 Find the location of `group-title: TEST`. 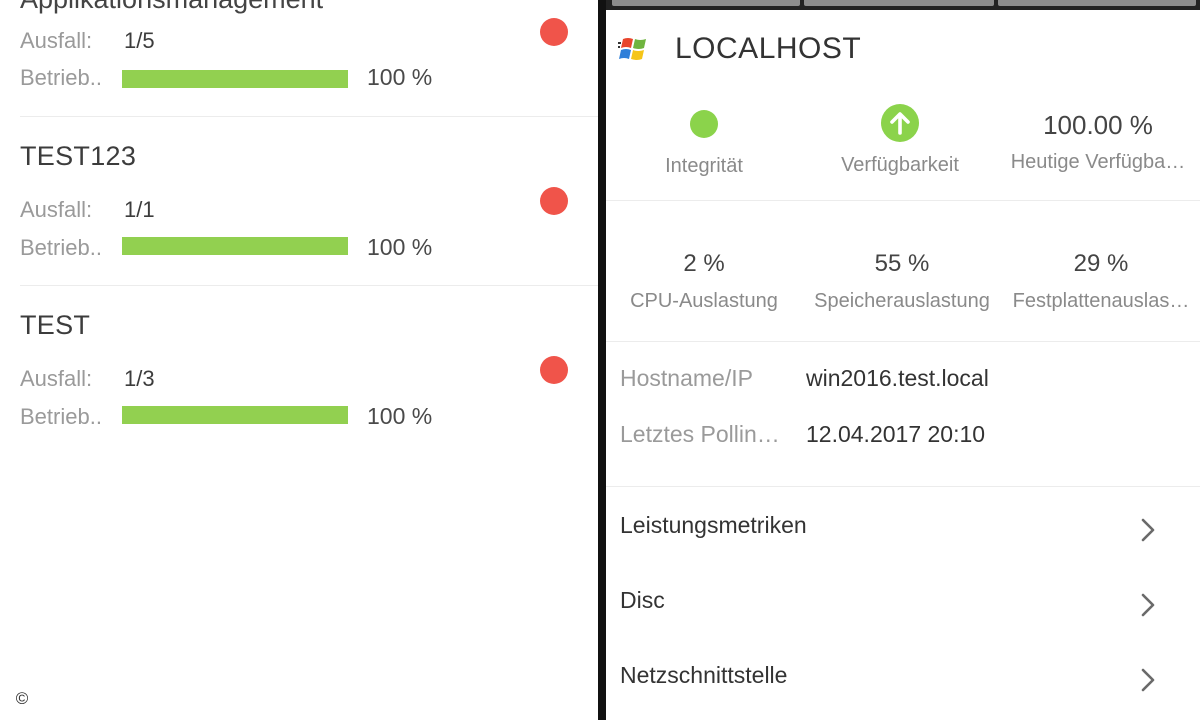

group-title: TEST is located at coordinates (55, 325).